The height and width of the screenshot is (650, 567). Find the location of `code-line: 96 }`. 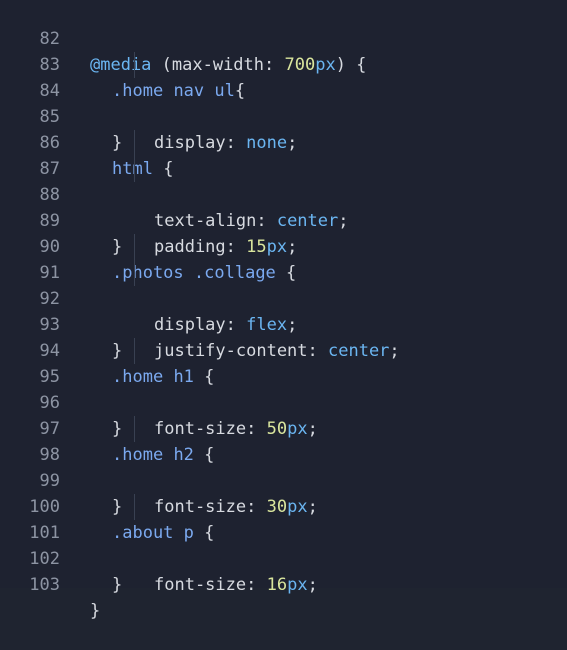

code-line: 96 } is located at coordinates (283, 401).